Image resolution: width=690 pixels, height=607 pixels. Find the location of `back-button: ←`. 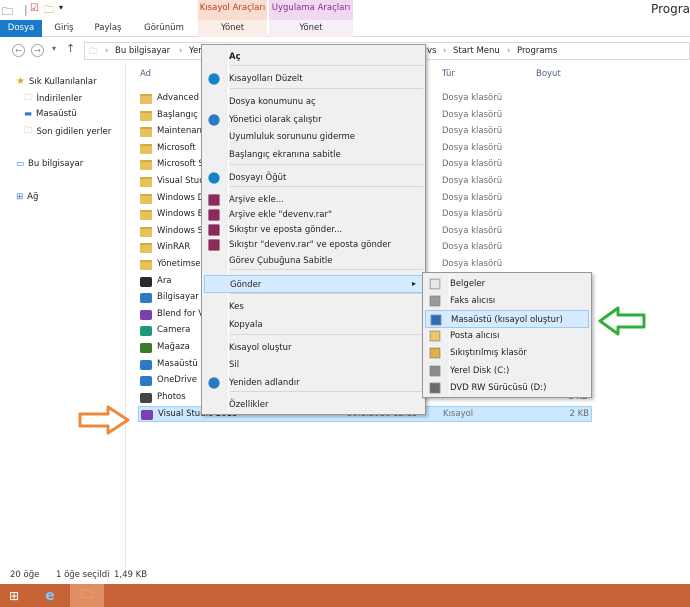

back-button: ← is located at coordinates (18, 50).